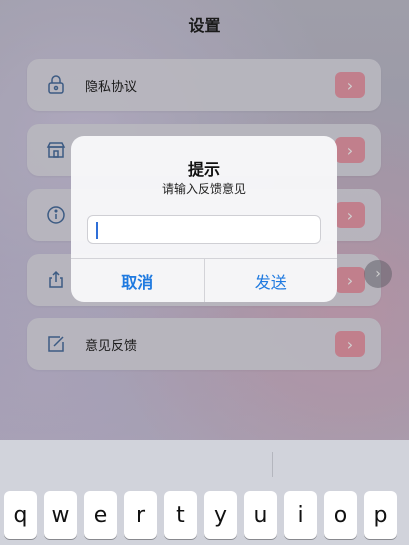 This screenshot has width=409, height=545. I want to click on key-t: t, so click(180, 515).